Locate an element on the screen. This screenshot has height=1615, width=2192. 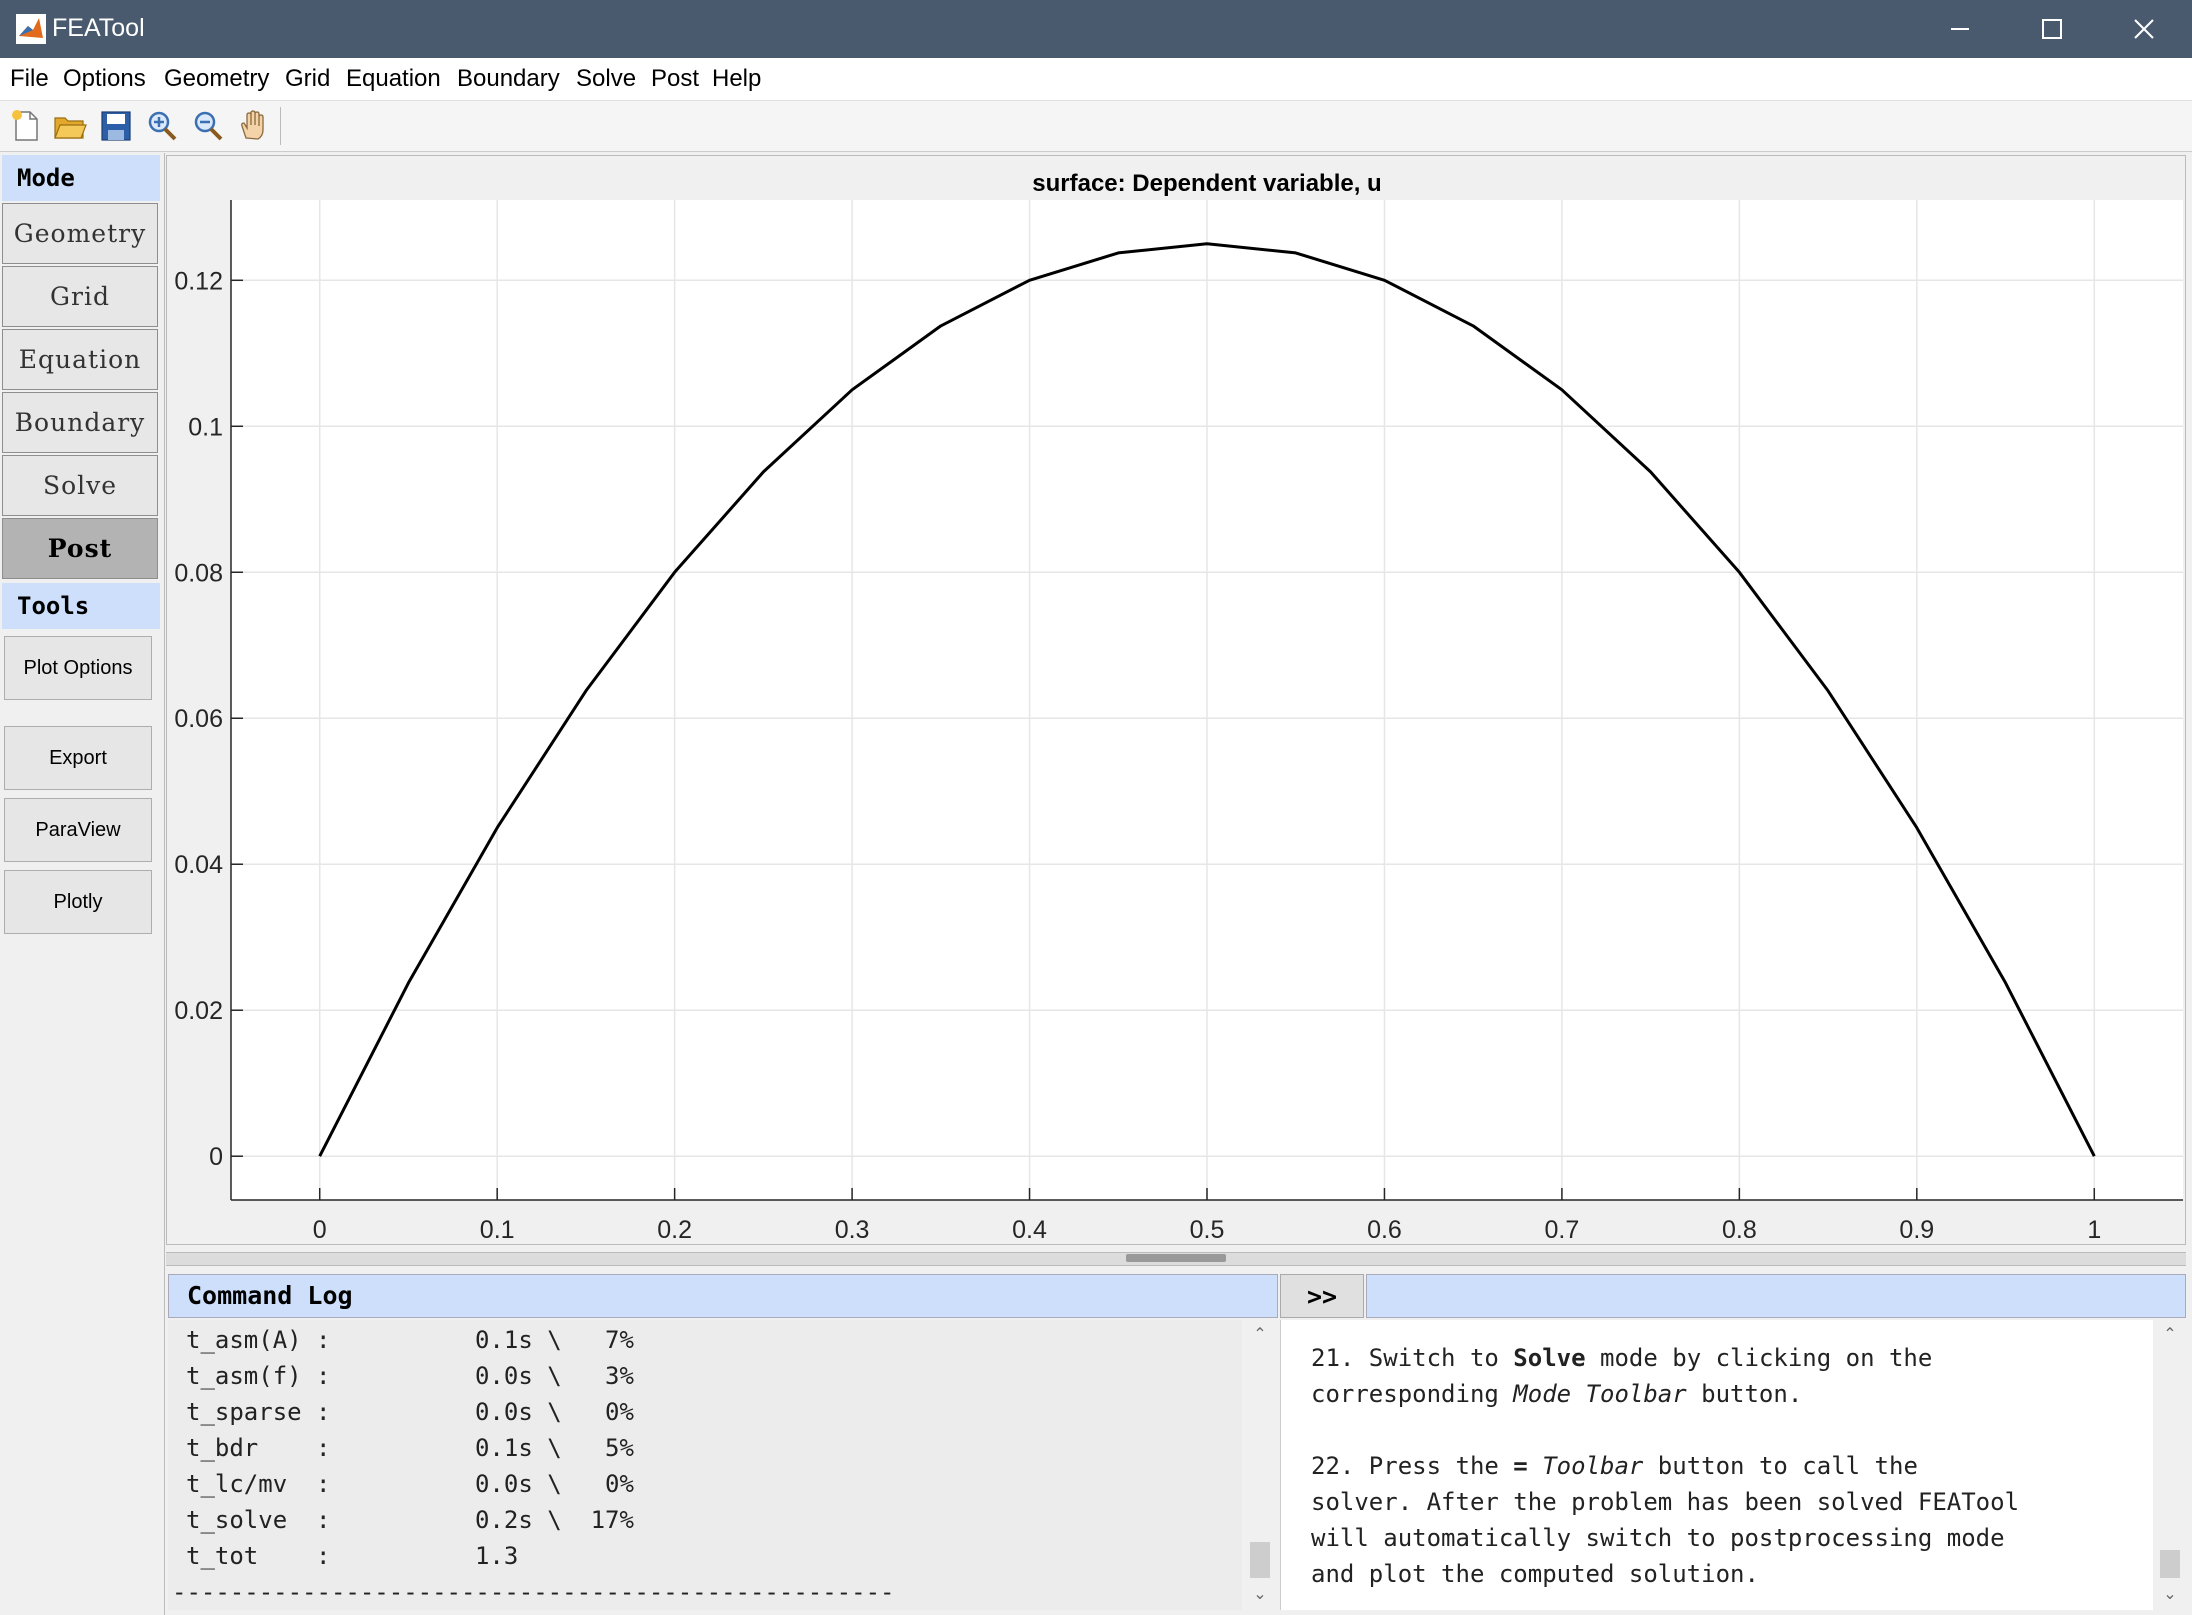
mode-equation-button: Equation is located at coordinates (80, 359).